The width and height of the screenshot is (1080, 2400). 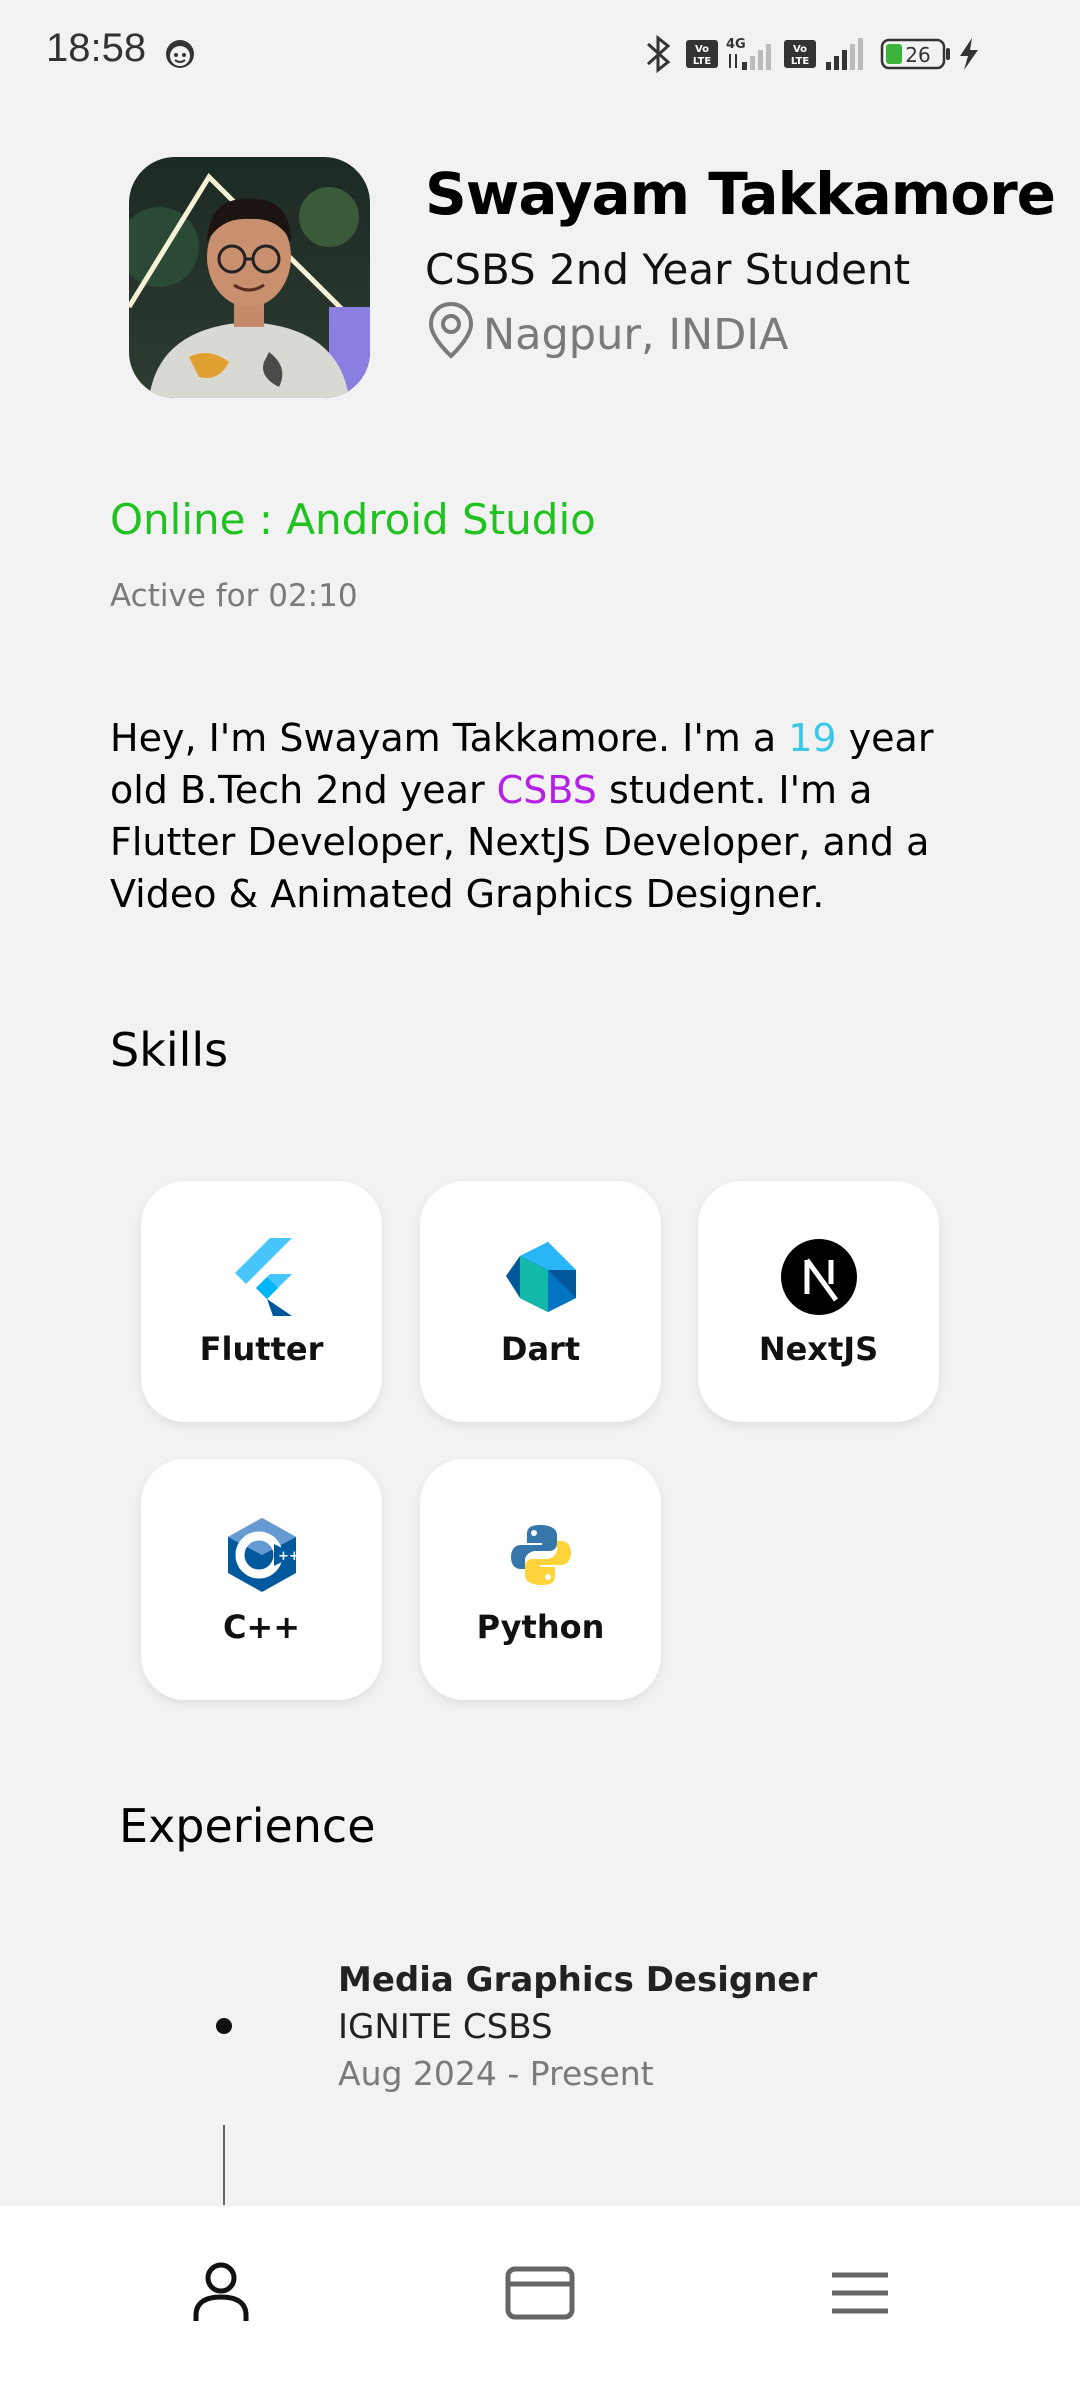 What do you see at coordinates (812, 738) in the screenshot?
I see `bio-age: 19` at bounding box center [812, 738].